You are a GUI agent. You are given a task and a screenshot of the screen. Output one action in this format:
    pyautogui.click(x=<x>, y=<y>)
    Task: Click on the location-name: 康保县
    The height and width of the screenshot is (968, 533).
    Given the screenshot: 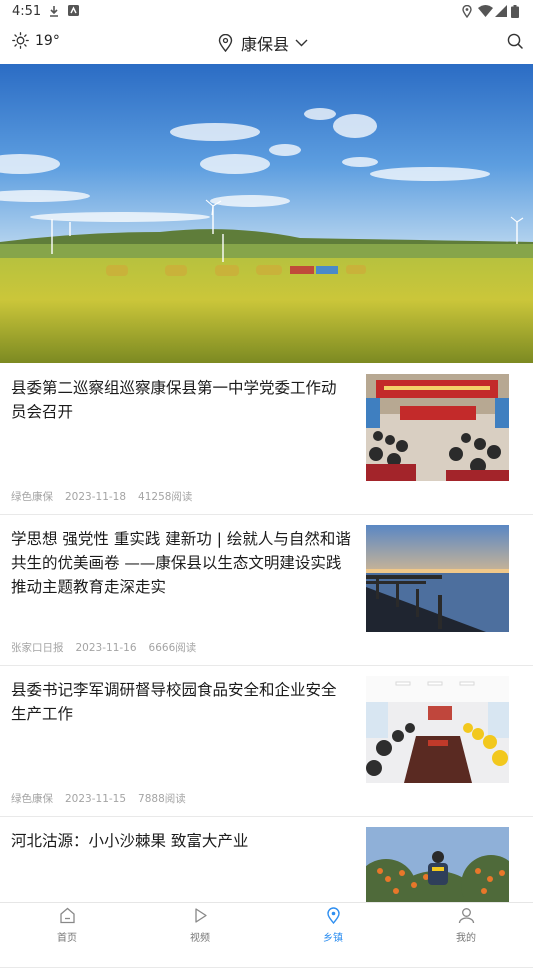 What is the action you would take?
    pyautogui.click(x=265, y=44)
    